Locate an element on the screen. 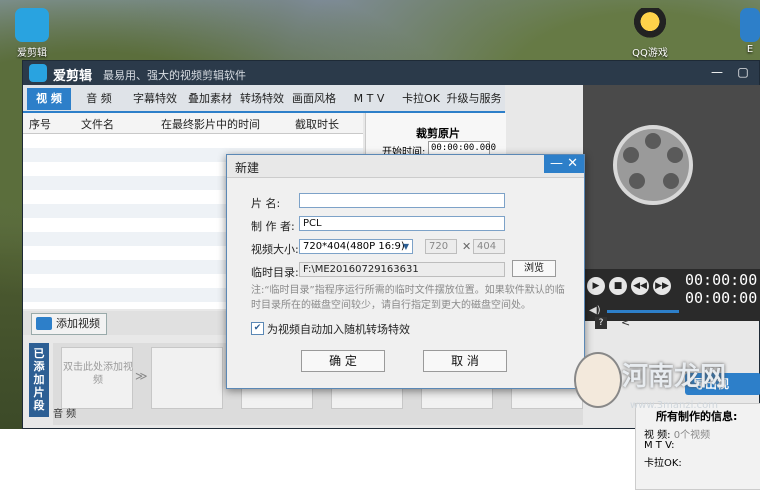  cancel-button: 取 消 is located at coordinates (465, 361).